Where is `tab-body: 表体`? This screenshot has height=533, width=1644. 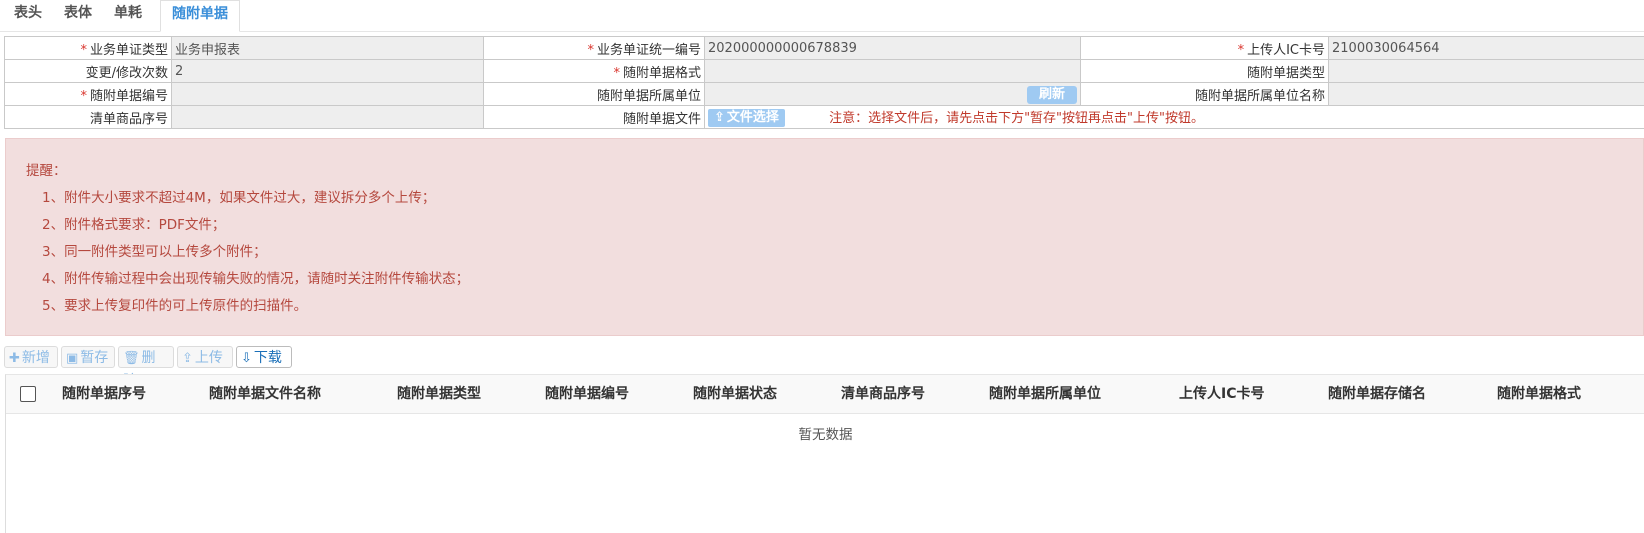
tab-body: 表体 is located at coordinates (78, 15).